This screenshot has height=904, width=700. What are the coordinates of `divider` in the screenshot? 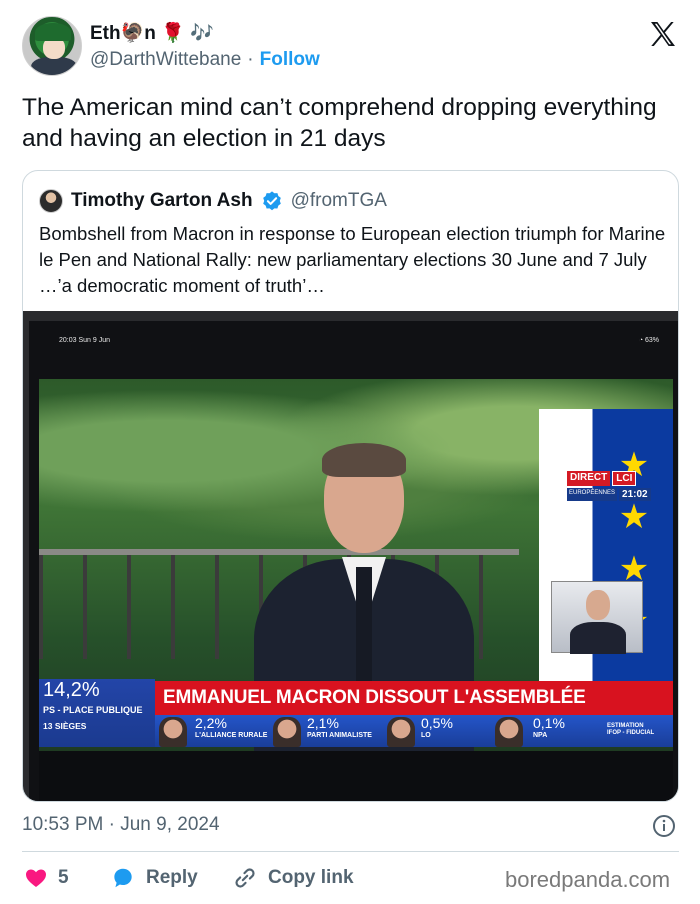 It's located at (350, 851).